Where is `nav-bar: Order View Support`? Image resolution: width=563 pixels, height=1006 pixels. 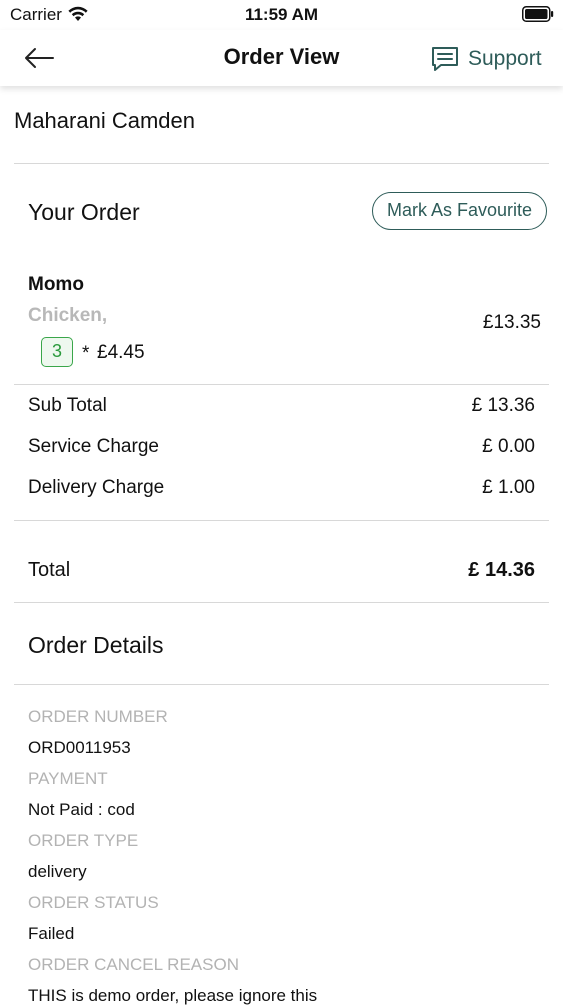 nav-bar: Order View Support is located at coordinates (281, 58).